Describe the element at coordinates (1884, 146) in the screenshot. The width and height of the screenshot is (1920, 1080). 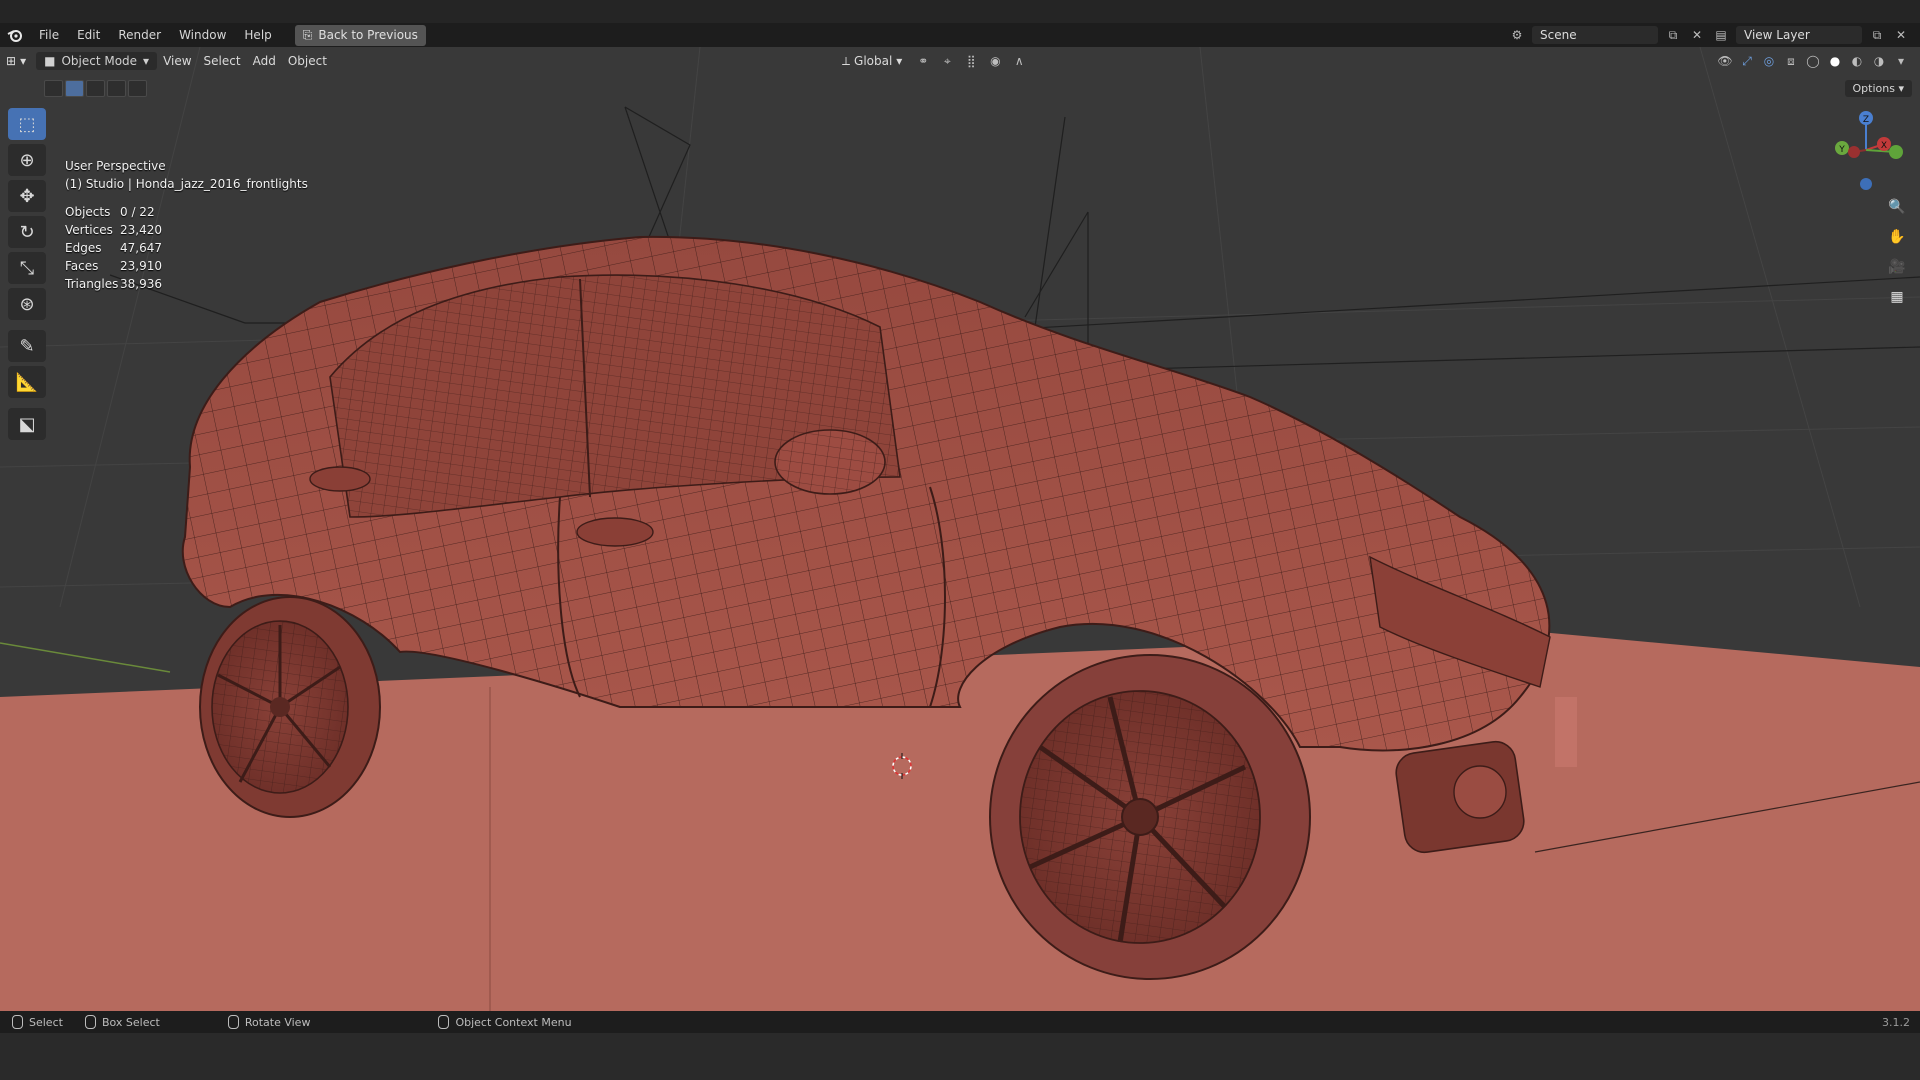
I see `x-axis-label: X` at that location.